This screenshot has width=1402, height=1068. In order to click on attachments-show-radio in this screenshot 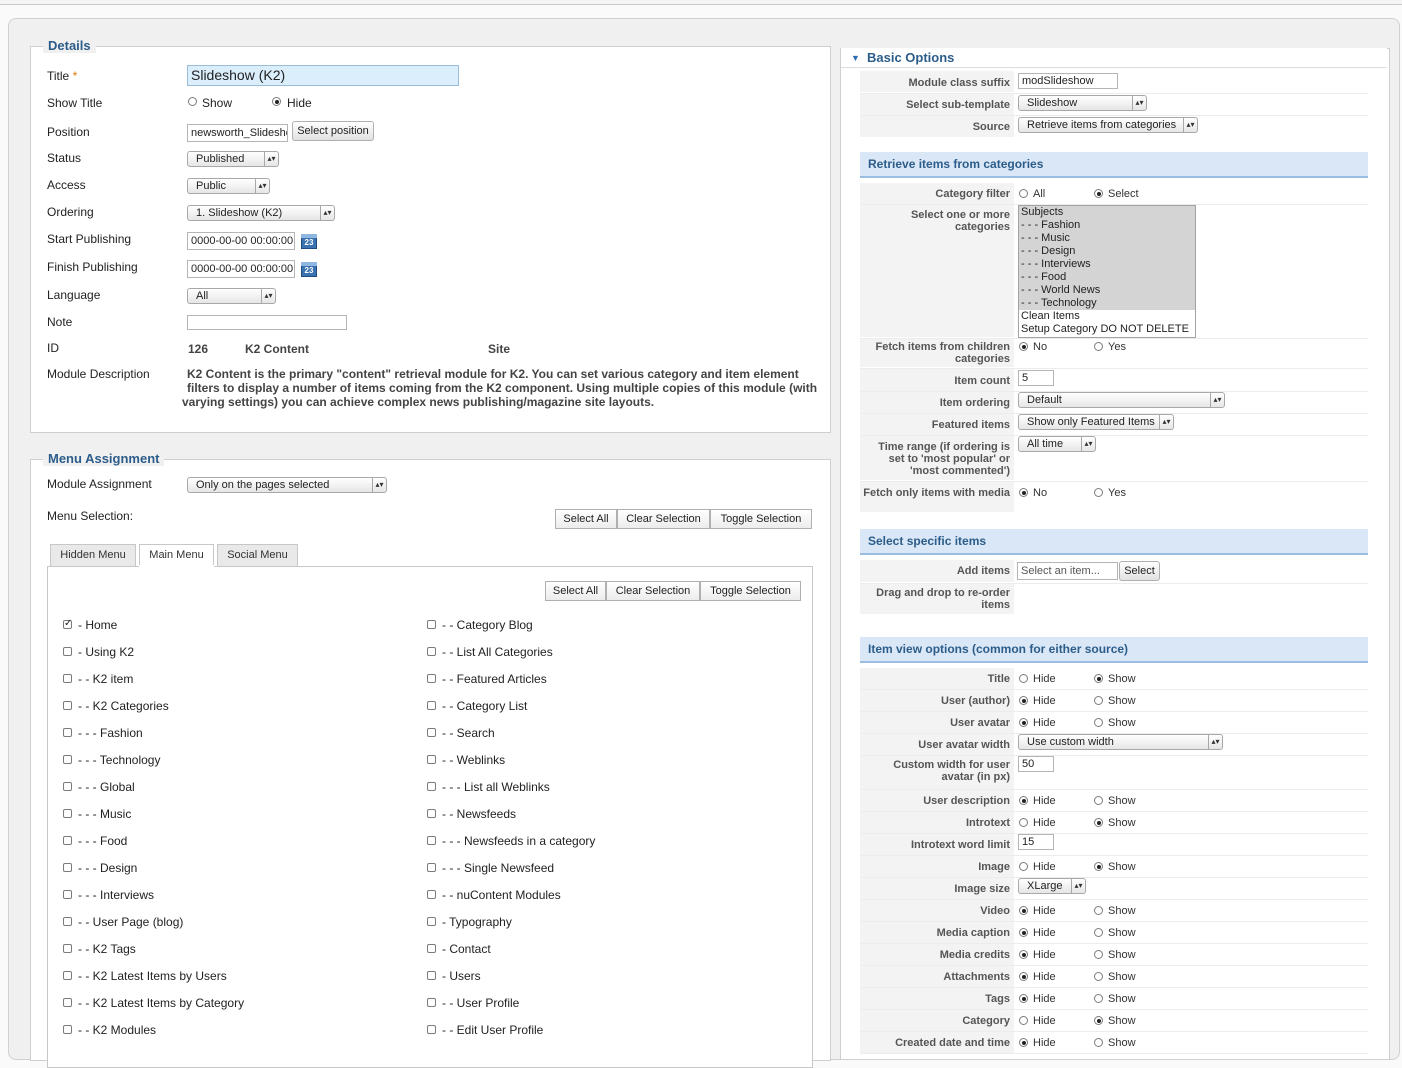, I will do `click(1098, 976)`.